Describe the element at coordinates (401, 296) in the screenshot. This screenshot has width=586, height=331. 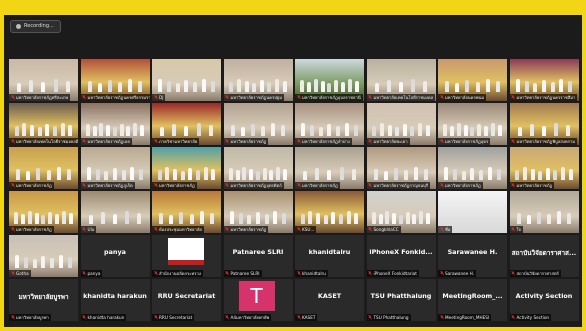
I see `participant-display-name: TSU Phatthalung` at that location.